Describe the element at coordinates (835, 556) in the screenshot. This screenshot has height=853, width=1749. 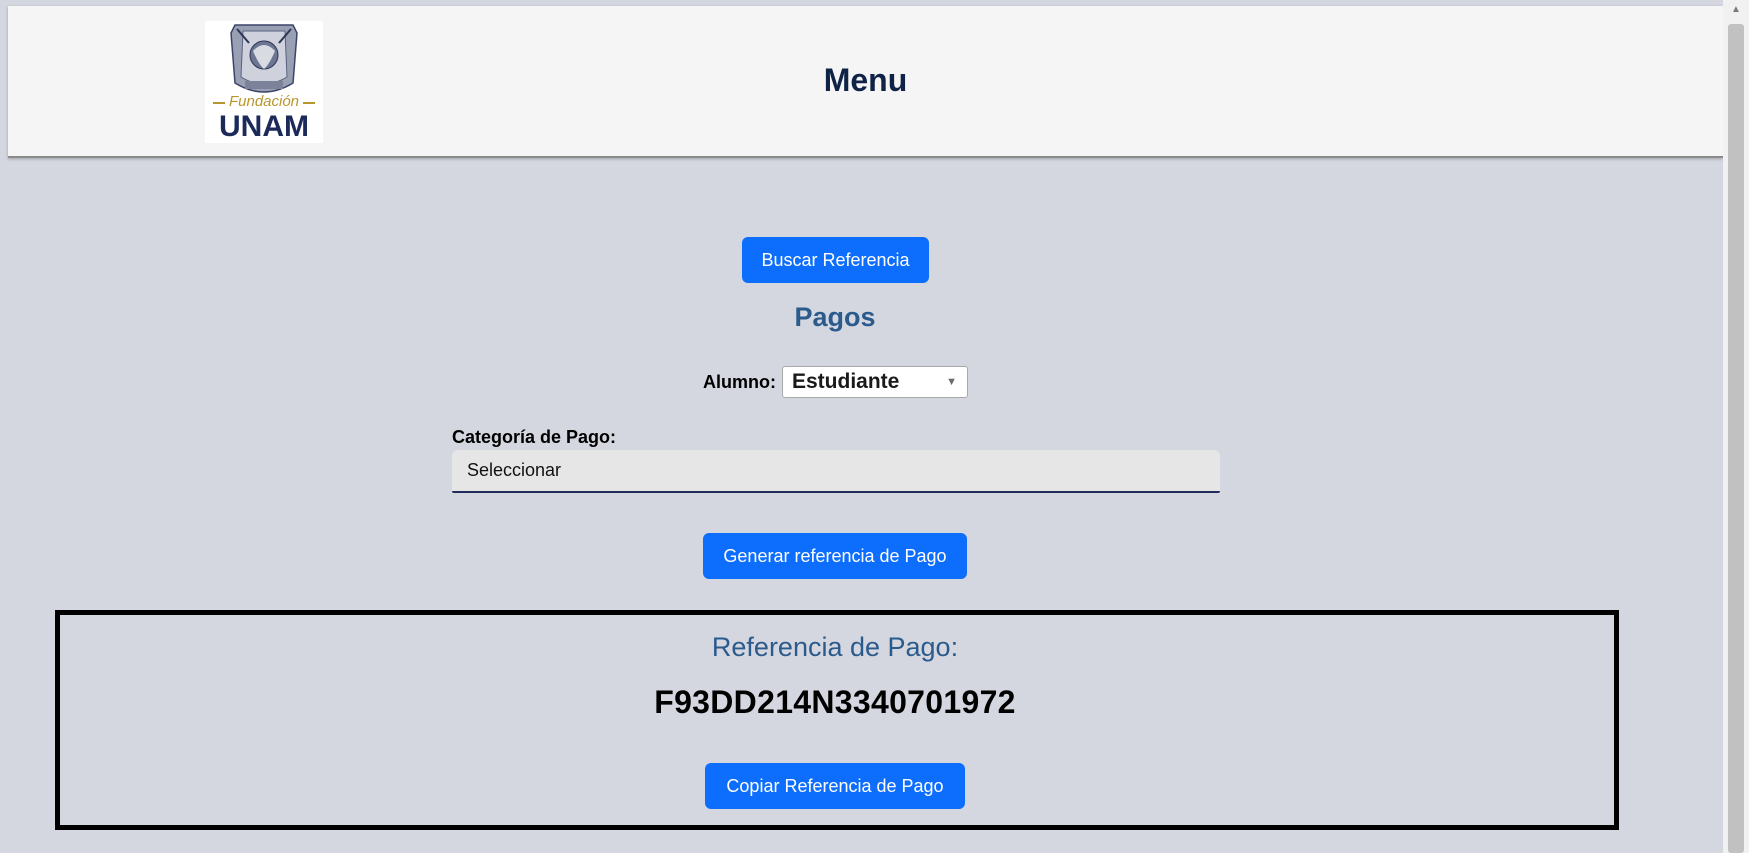
I see `generar-referencia-button: Generar referencia de Pago` at that location.